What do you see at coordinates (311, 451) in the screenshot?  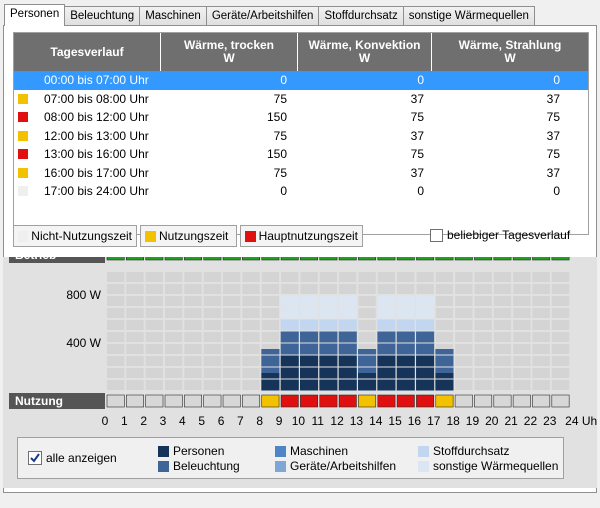 I see `legend-maschinen: Maschinen` at bounding box center [311, 451].